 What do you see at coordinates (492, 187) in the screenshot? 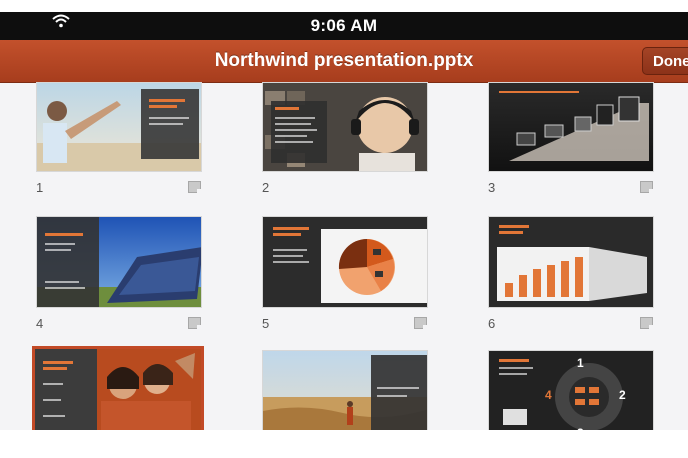
I see `slide-number-3: 3` at bounding box center [492, 187].